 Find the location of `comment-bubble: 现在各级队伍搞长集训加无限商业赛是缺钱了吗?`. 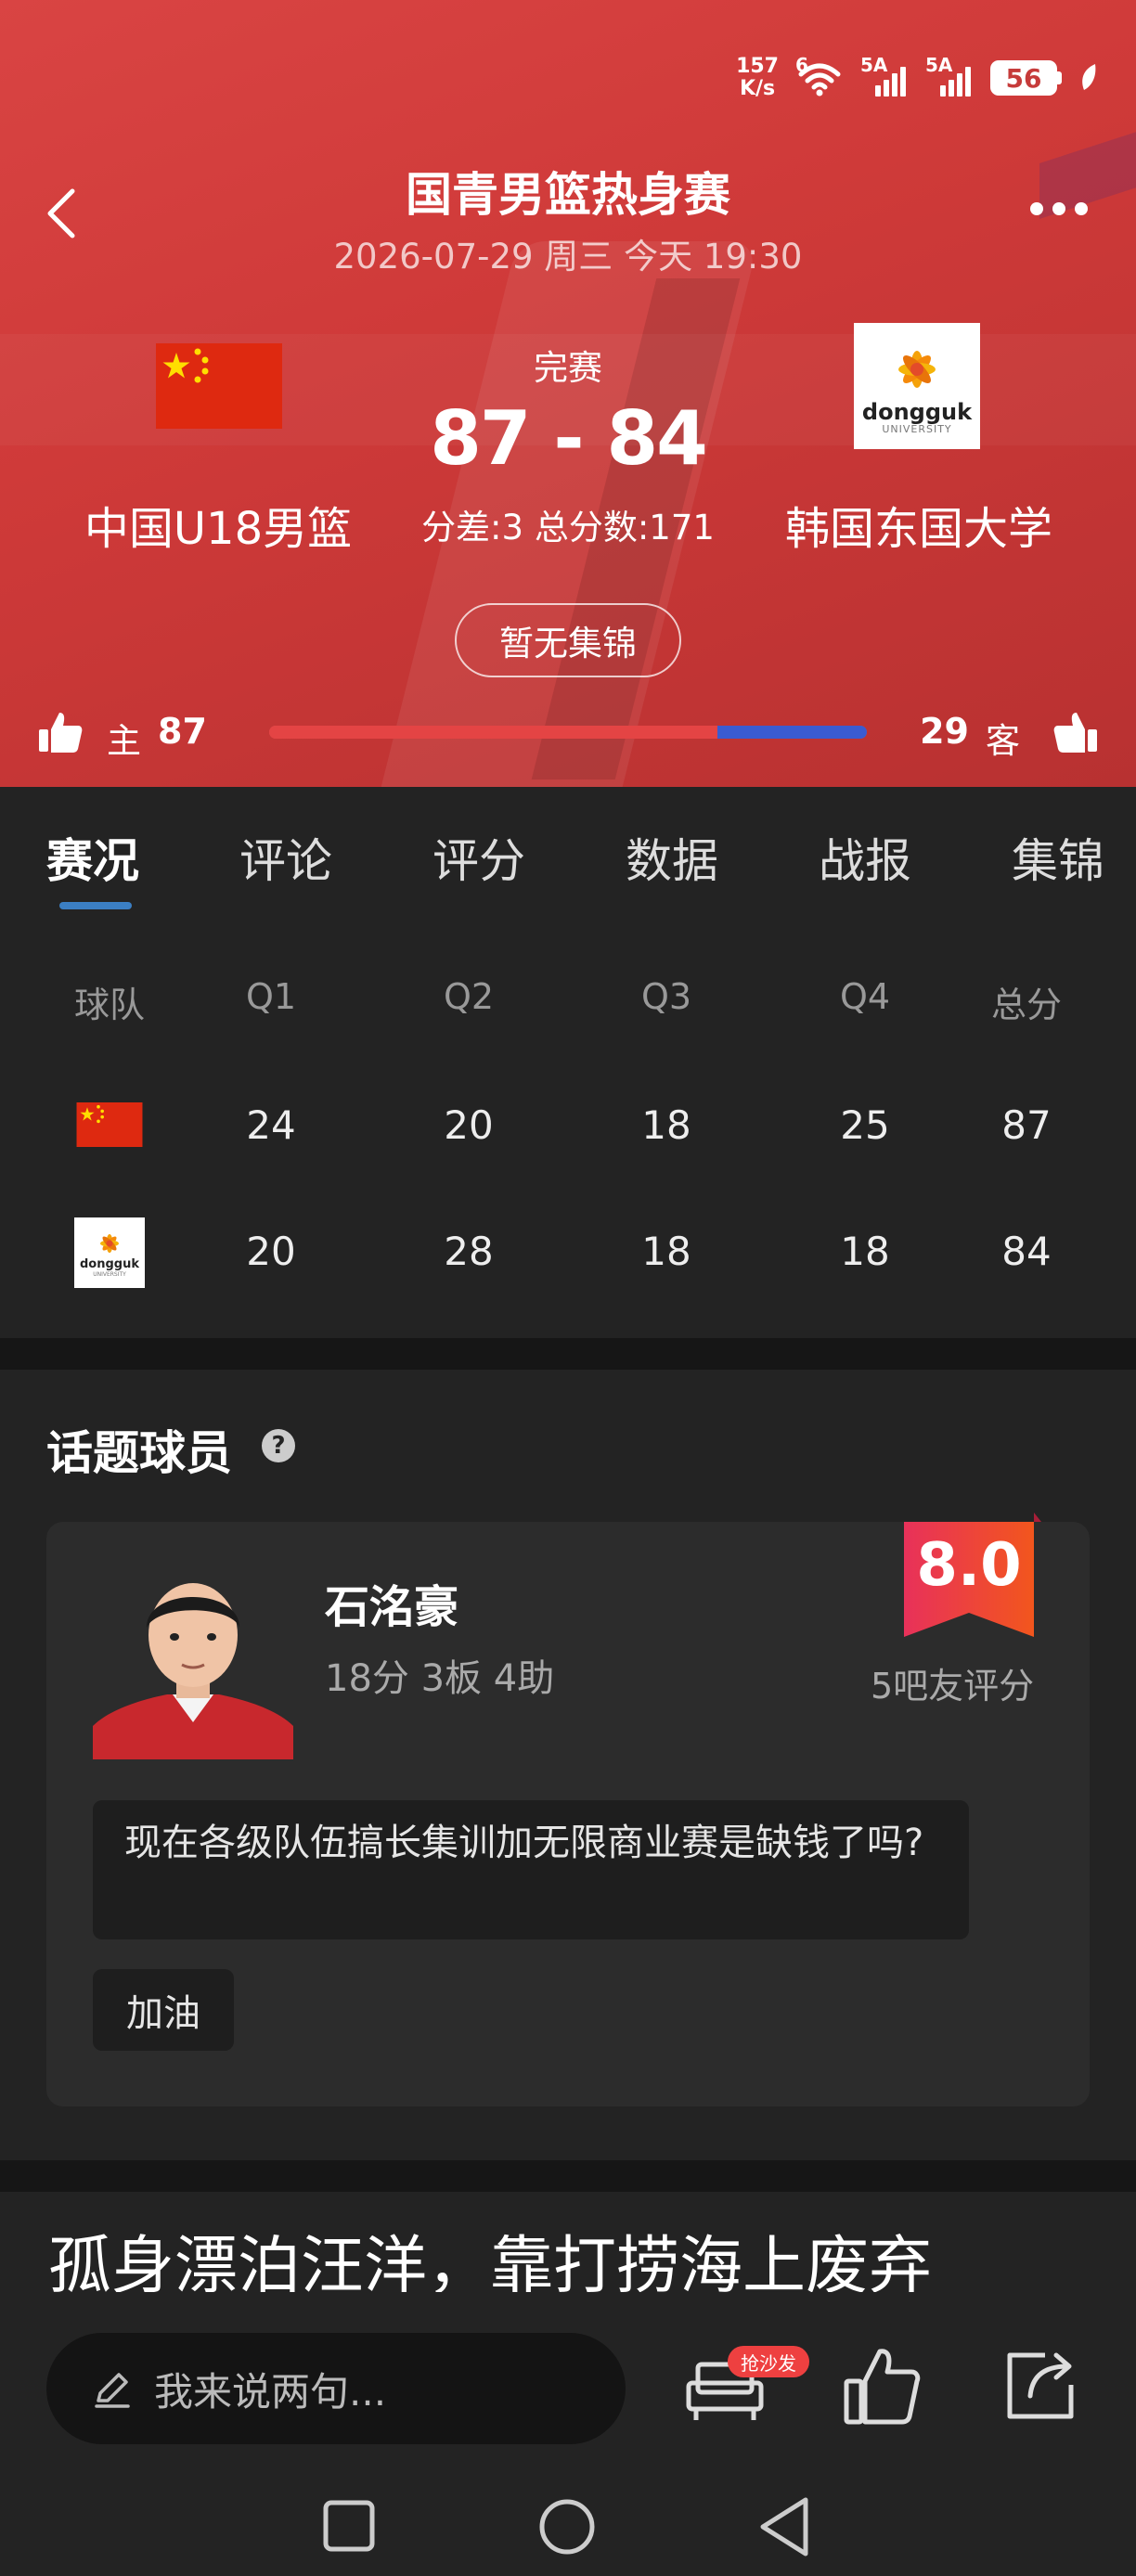

comment-bubble: 现在各级队伍搞长集训加无限商业赛是缺钱了吗? is located at coordinates (531, 1869).